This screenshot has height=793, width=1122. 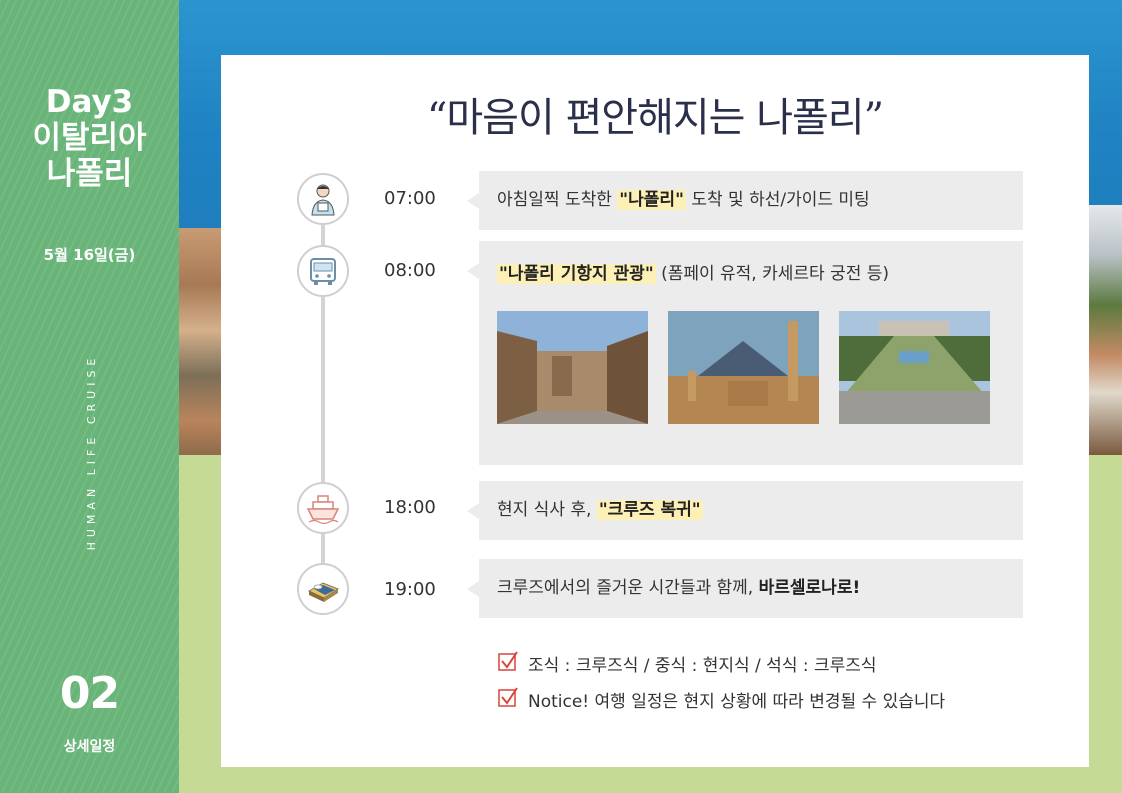 I want to click on notice-text: Notice! 여행 일정은 현지 상황에 따라 변경될 수 있습니다, so click(x=737, y=702).